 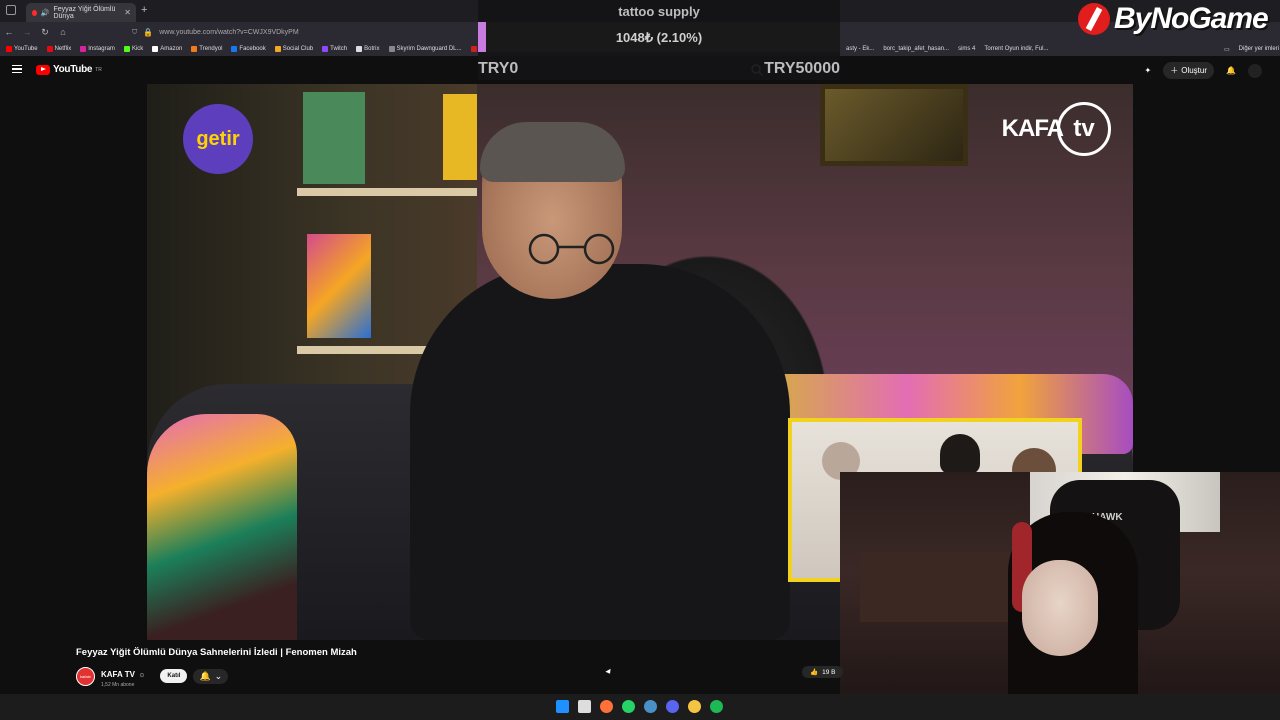 What do you see at coordinates (43, 69) in the screenshot?
I see `youtube-play-icon` at bounding box center [43, 69].